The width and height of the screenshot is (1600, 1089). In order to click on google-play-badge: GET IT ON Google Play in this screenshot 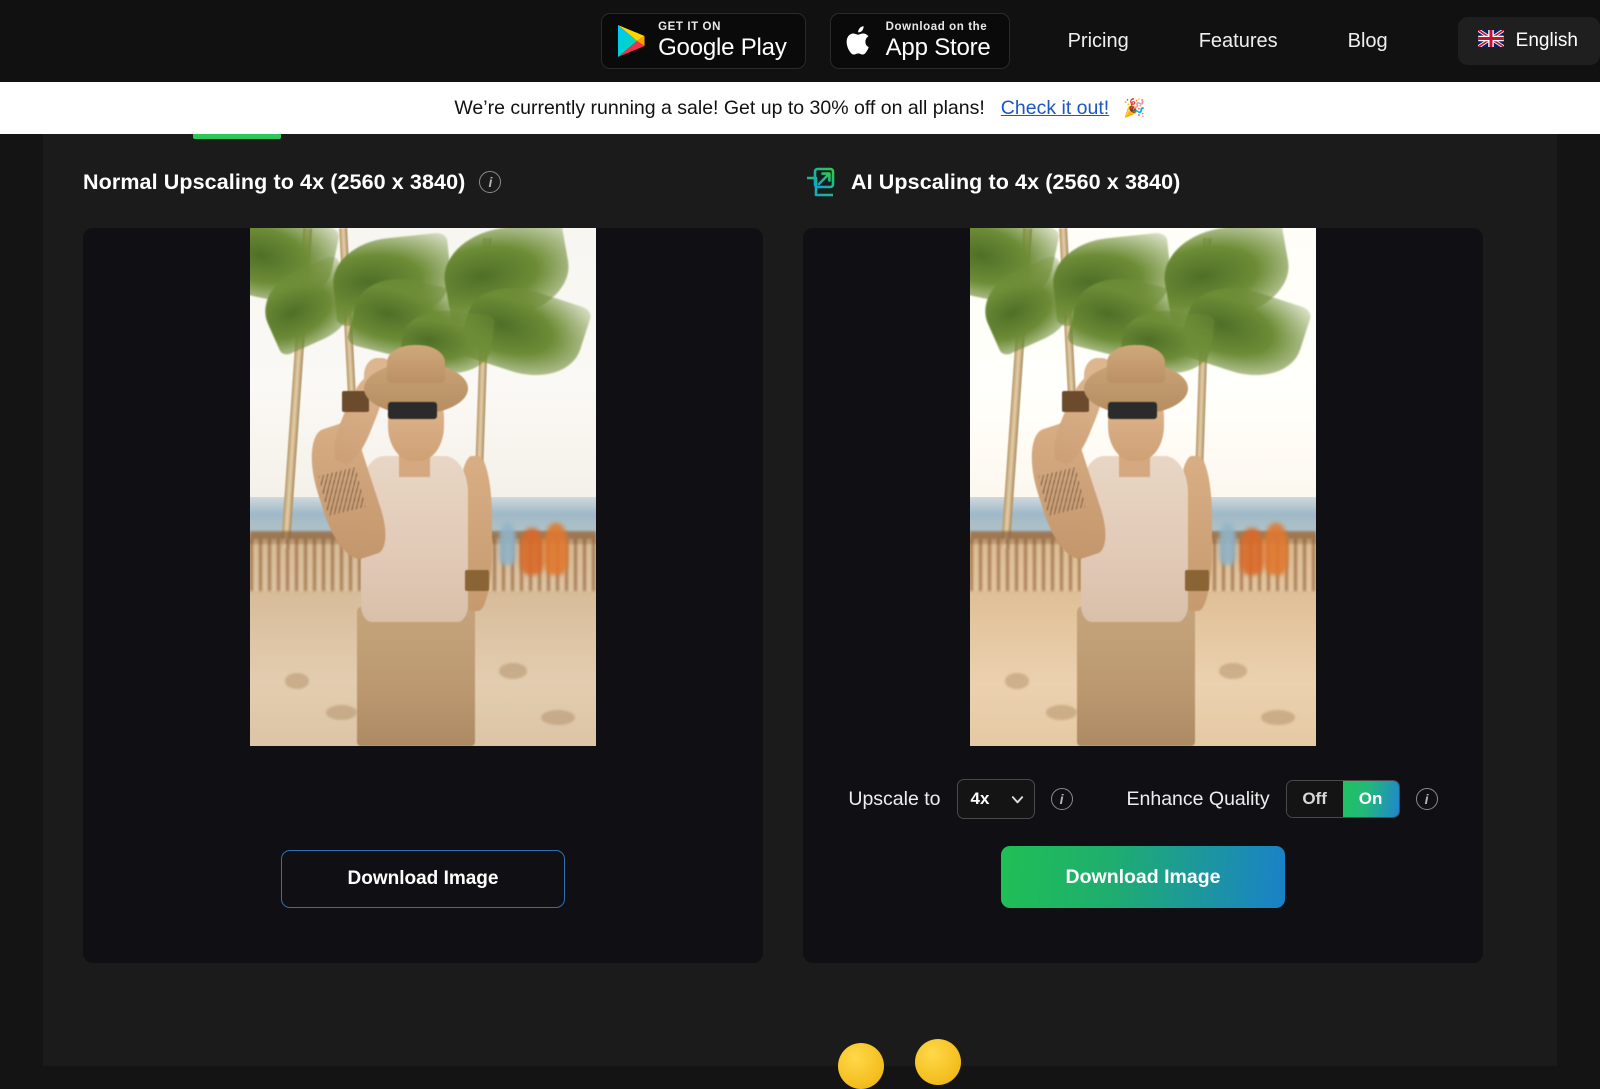, I will do `click(703, 41)`.